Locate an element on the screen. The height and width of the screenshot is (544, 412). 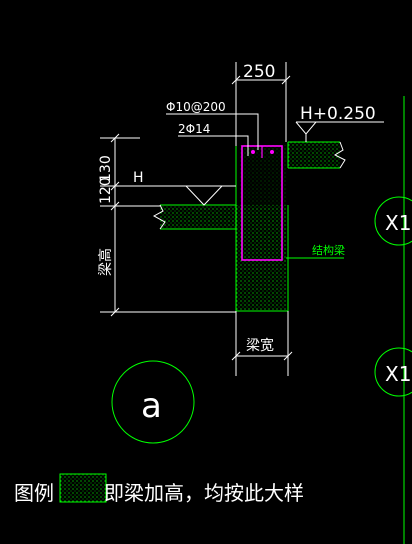
elevation-text: H+0.250 is located at coordinates (338, 114).